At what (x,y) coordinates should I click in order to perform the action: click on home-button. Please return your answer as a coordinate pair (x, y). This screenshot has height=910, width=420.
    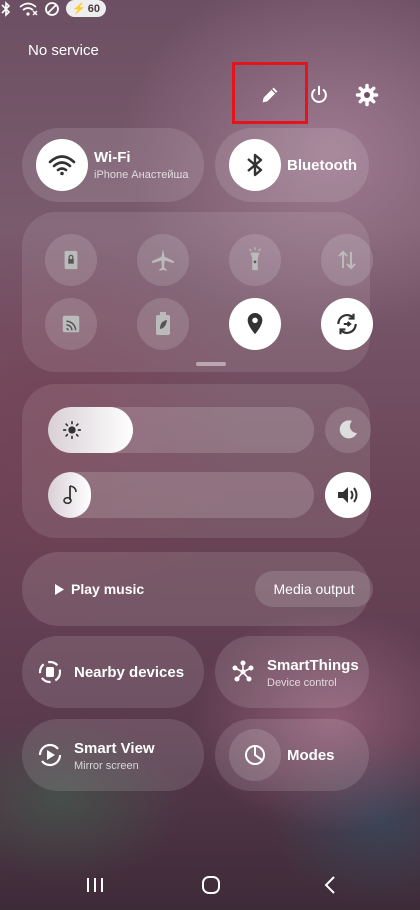
    Looking at the image, I should click on (211, 885).